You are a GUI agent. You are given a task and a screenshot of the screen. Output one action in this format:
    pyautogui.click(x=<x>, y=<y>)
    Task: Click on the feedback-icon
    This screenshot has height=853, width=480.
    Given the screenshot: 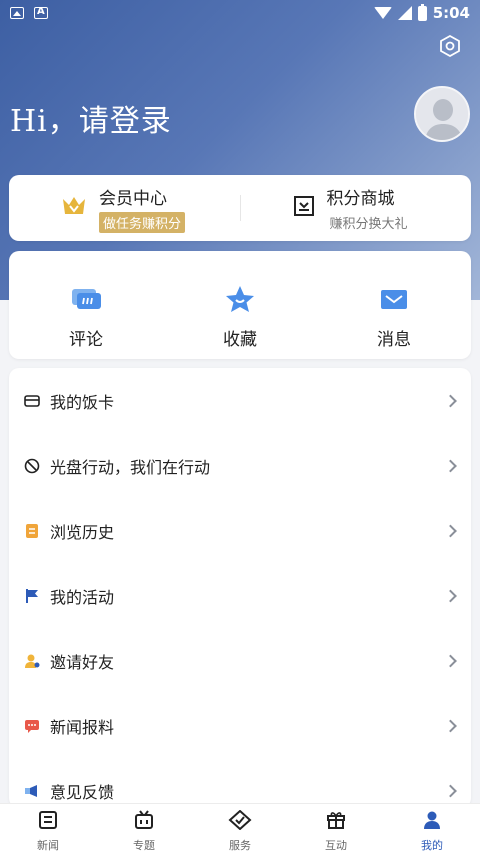 What is the action you would take?
    pyautogui.click(x=32, y=791)
    